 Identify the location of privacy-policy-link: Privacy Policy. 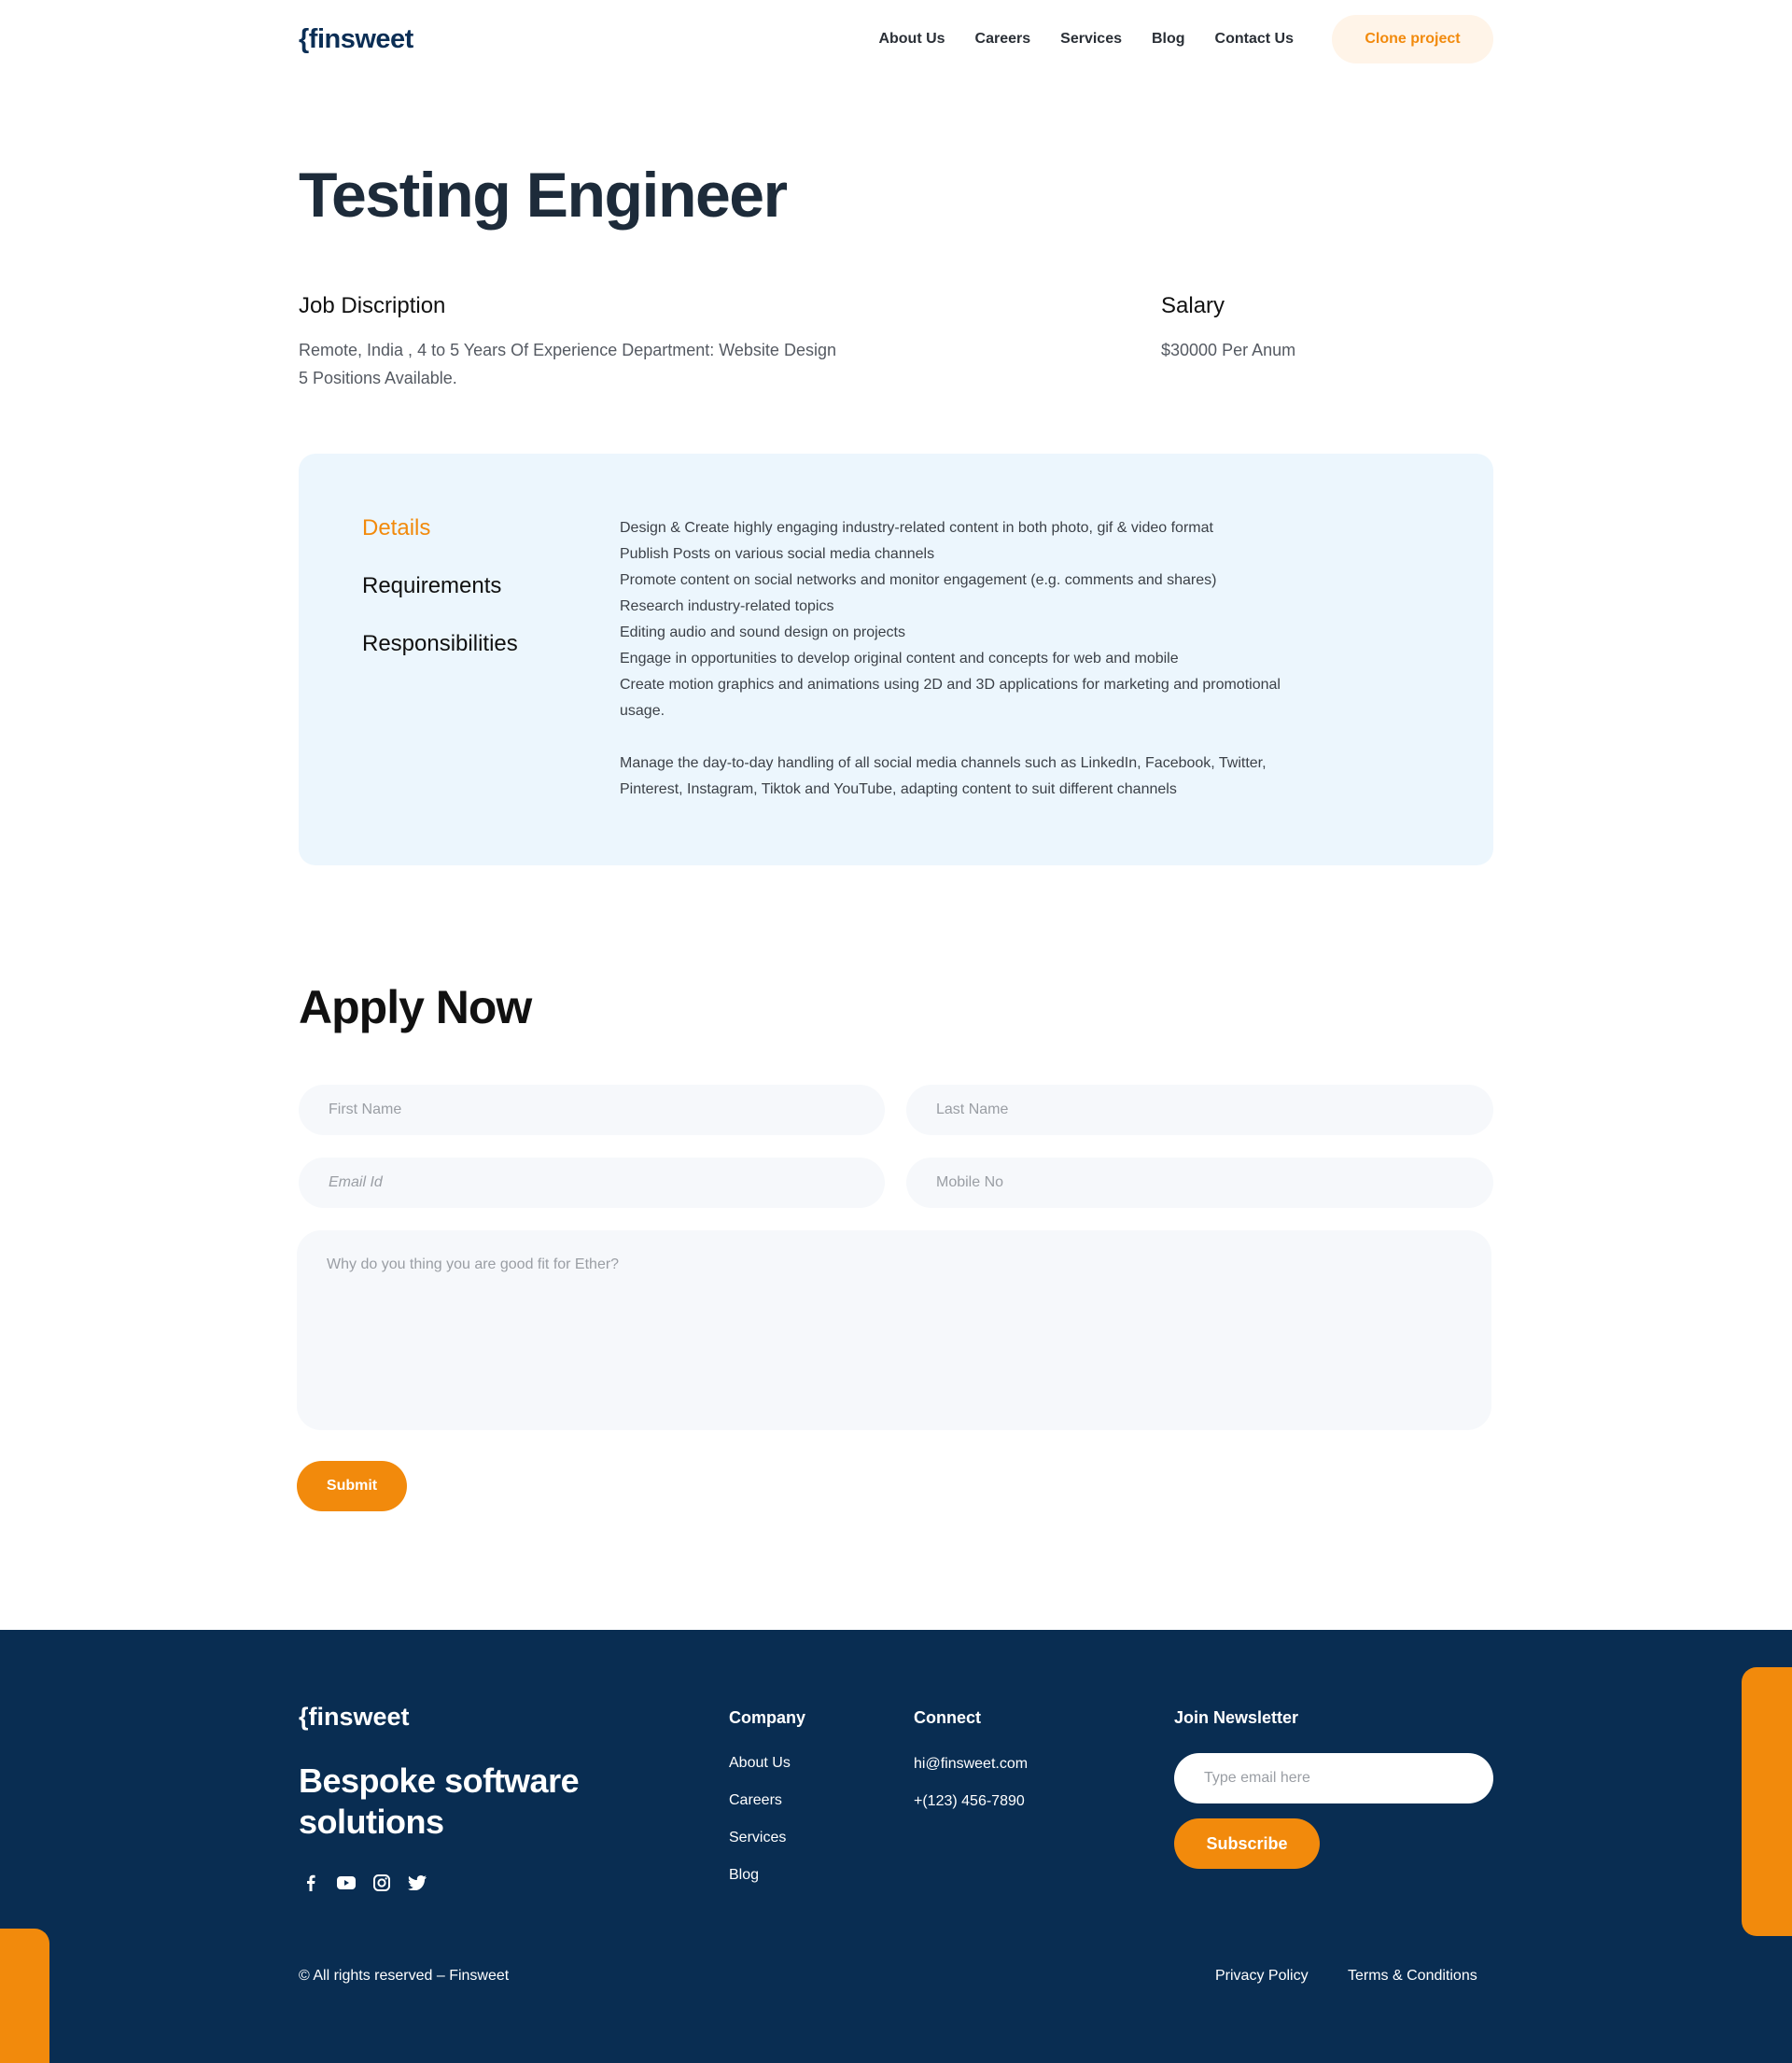
(1262, 1977).